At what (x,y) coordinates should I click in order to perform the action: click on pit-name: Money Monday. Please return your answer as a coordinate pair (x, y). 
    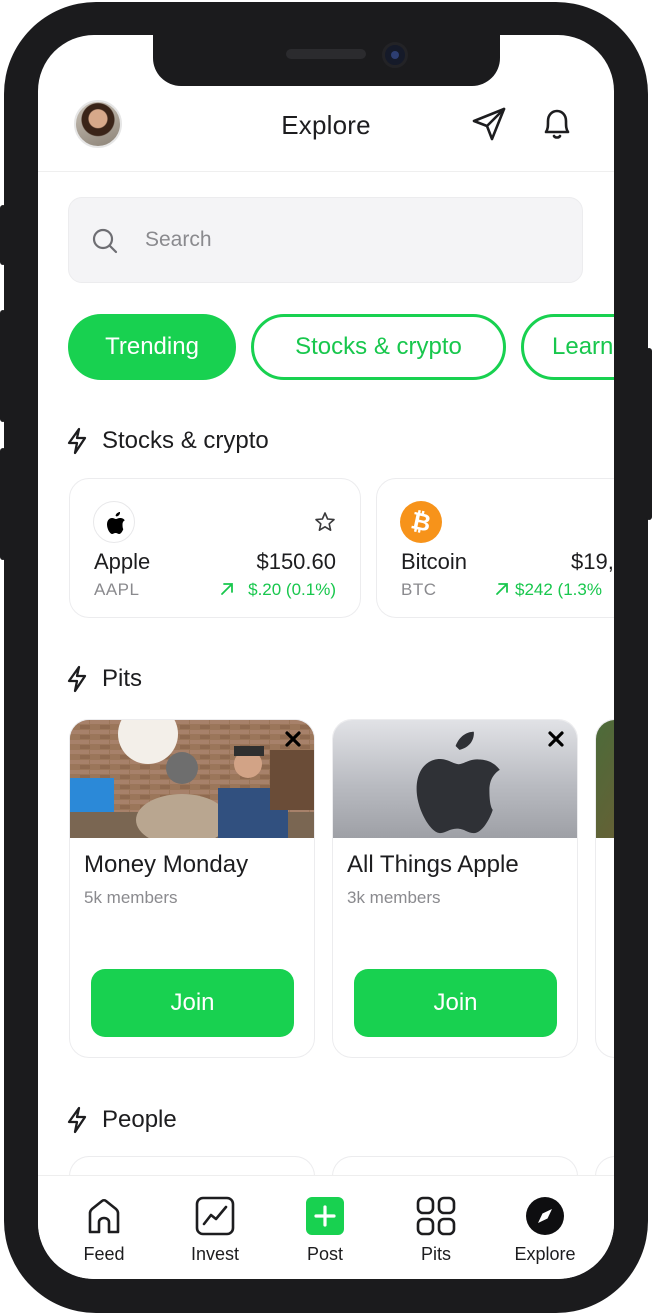
    Looking at the image, I should click on (166, 864).